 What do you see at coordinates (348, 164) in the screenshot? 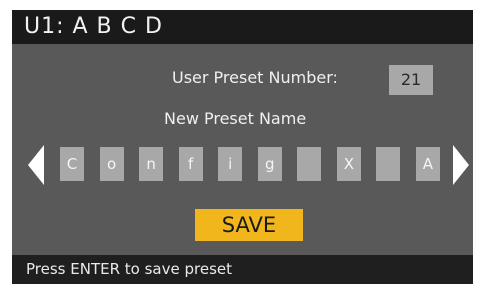
I see `name-char-8: X` at bounding box center [348, 164].